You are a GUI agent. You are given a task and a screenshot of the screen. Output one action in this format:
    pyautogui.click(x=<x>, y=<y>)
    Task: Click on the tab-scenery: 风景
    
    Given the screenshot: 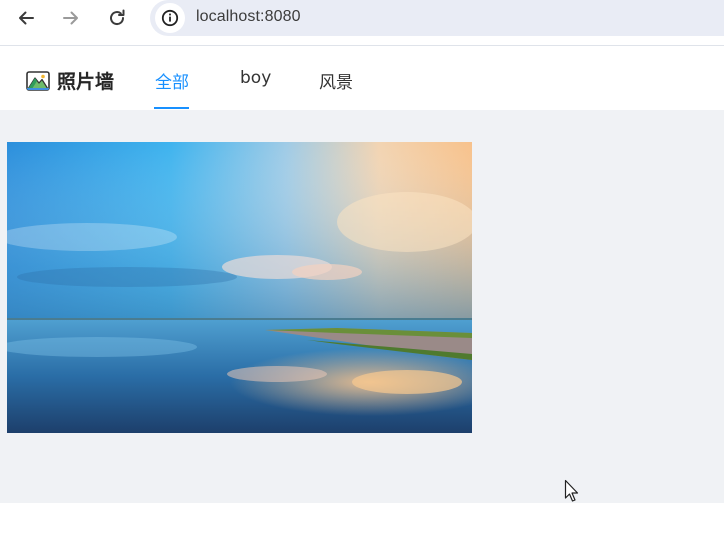 What is the action you would take?
    pyautogui.click(x=336, y=80)
    